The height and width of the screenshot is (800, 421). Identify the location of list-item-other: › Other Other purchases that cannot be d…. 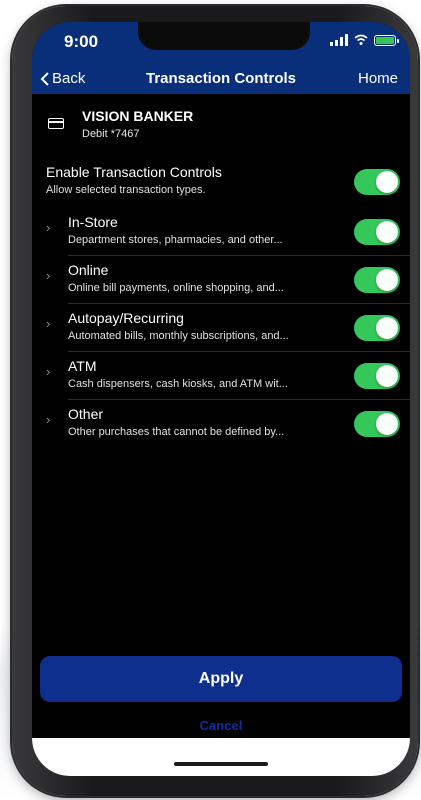
(221, 424).